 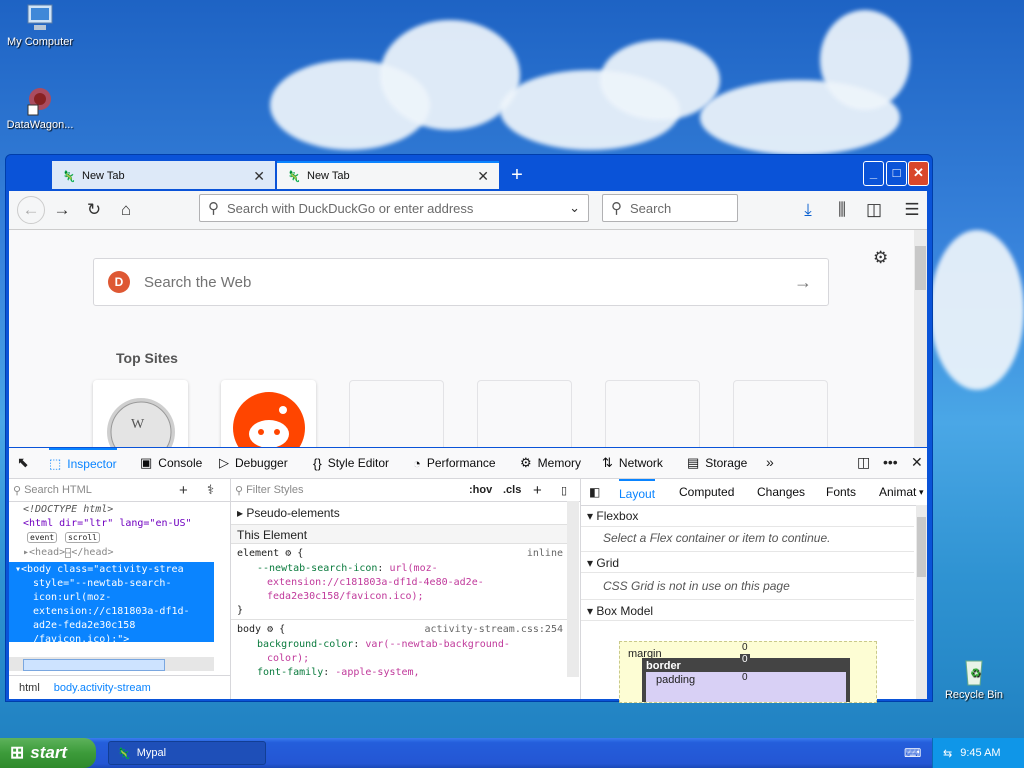 What do you see at coordinates (717, 463) in the screenshot?
I see `tab-storage: ▤ Storage` at bounding box center [717, 463].